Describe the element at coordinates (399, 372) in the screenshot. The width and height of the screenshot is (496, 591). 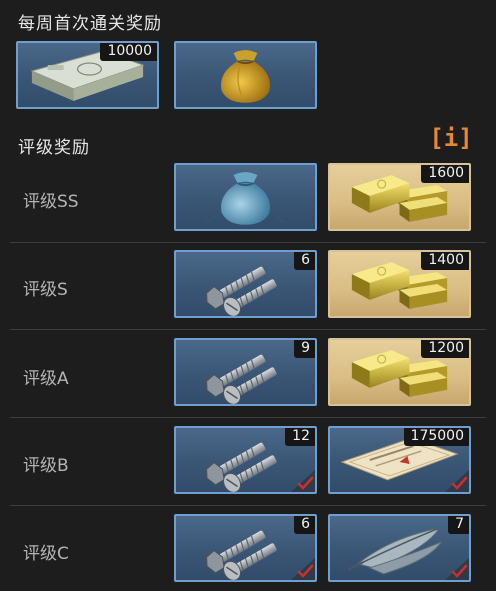
I see `reward-card-gold-bars: 1200` at that location.